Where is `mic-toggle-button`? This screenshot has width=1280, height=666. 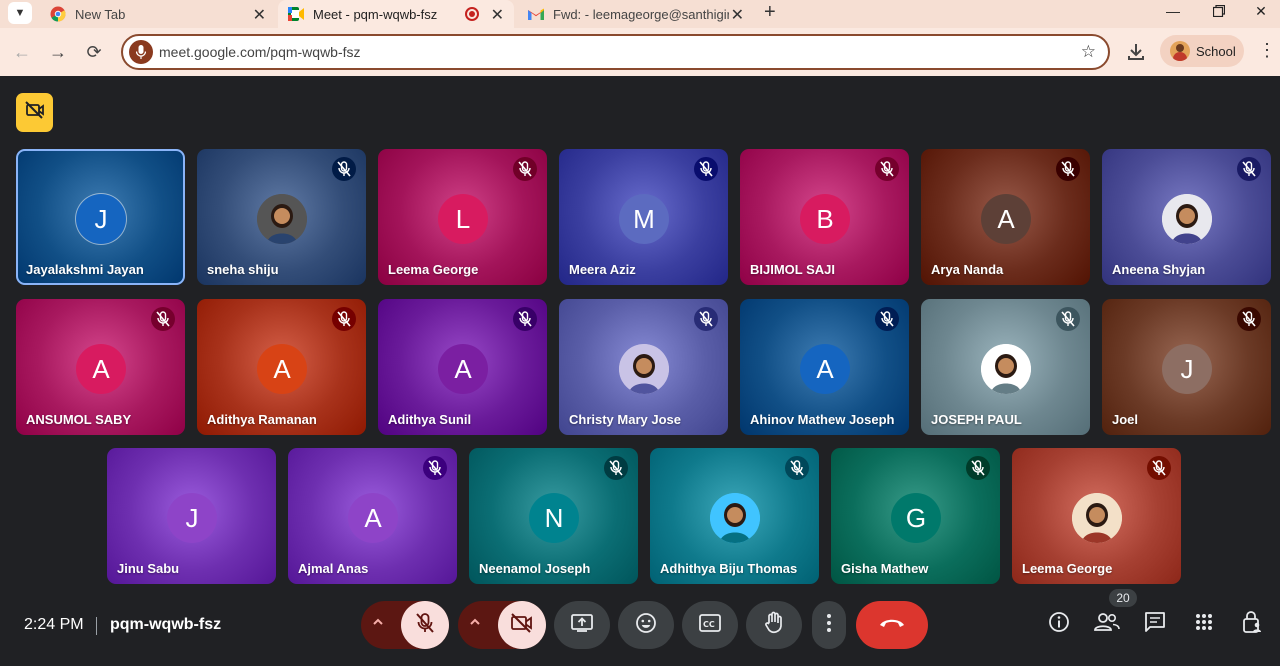 mic-toggle-button is located at coordinates (425, 625).